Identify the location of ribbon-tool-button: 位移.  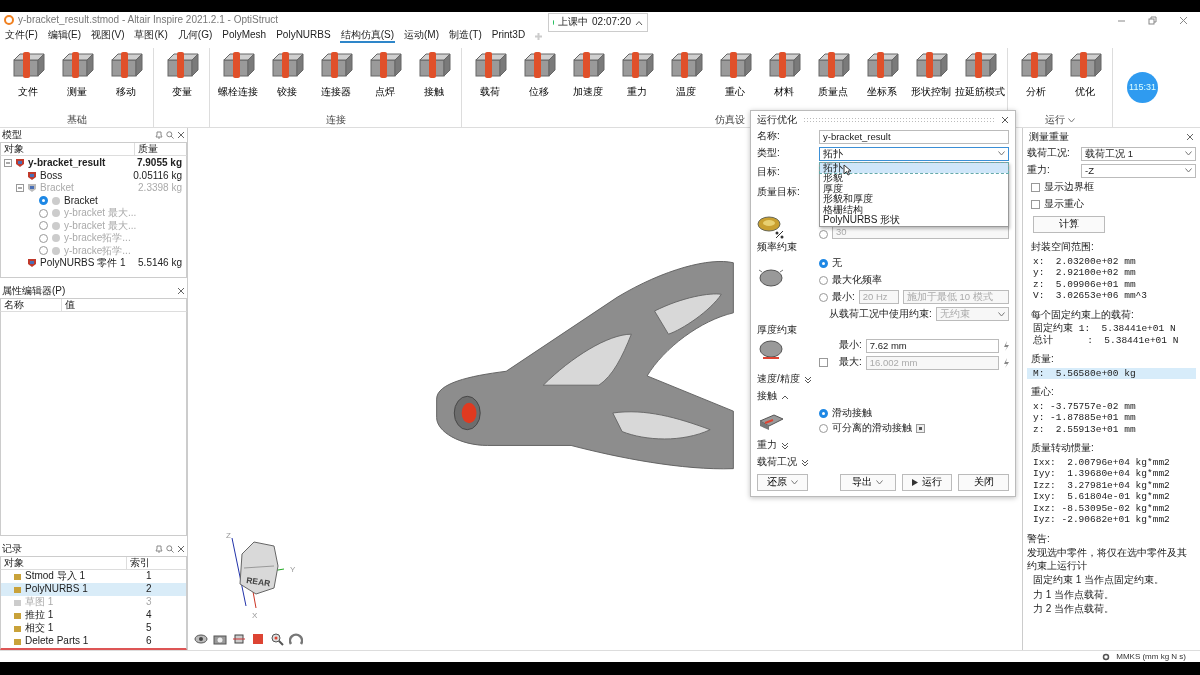
(538, 80).